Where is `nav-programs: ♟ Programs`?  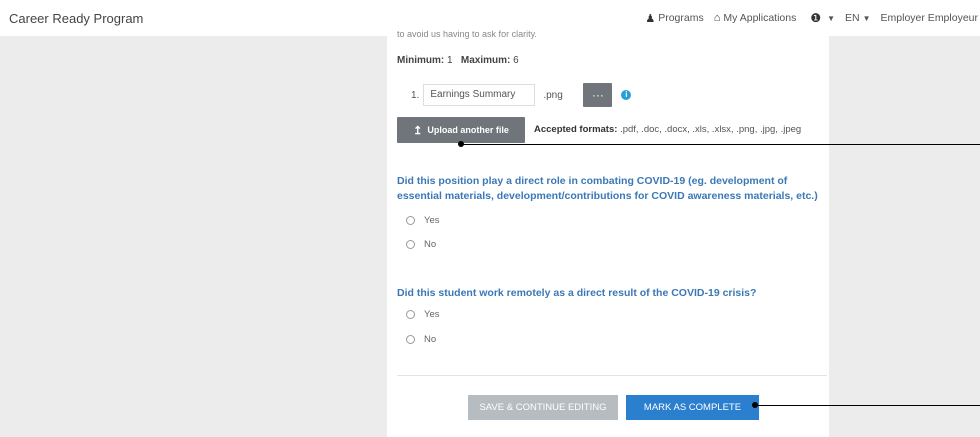
nav-programs: ♟ Programs is located at coordinates (674, 18).